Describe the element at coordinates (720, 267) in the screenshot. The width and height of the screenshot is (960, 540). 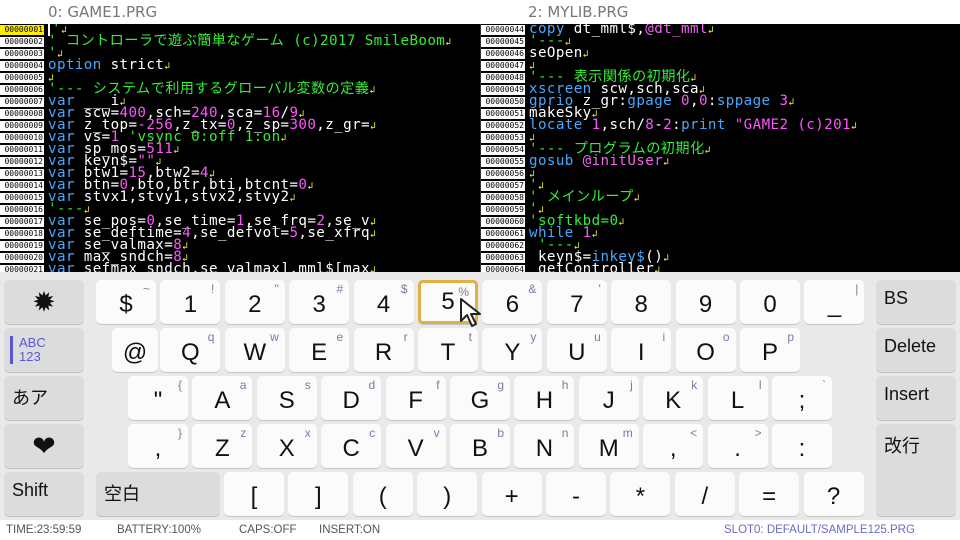
I see `code-line: 00000064 getController↲` at that location.